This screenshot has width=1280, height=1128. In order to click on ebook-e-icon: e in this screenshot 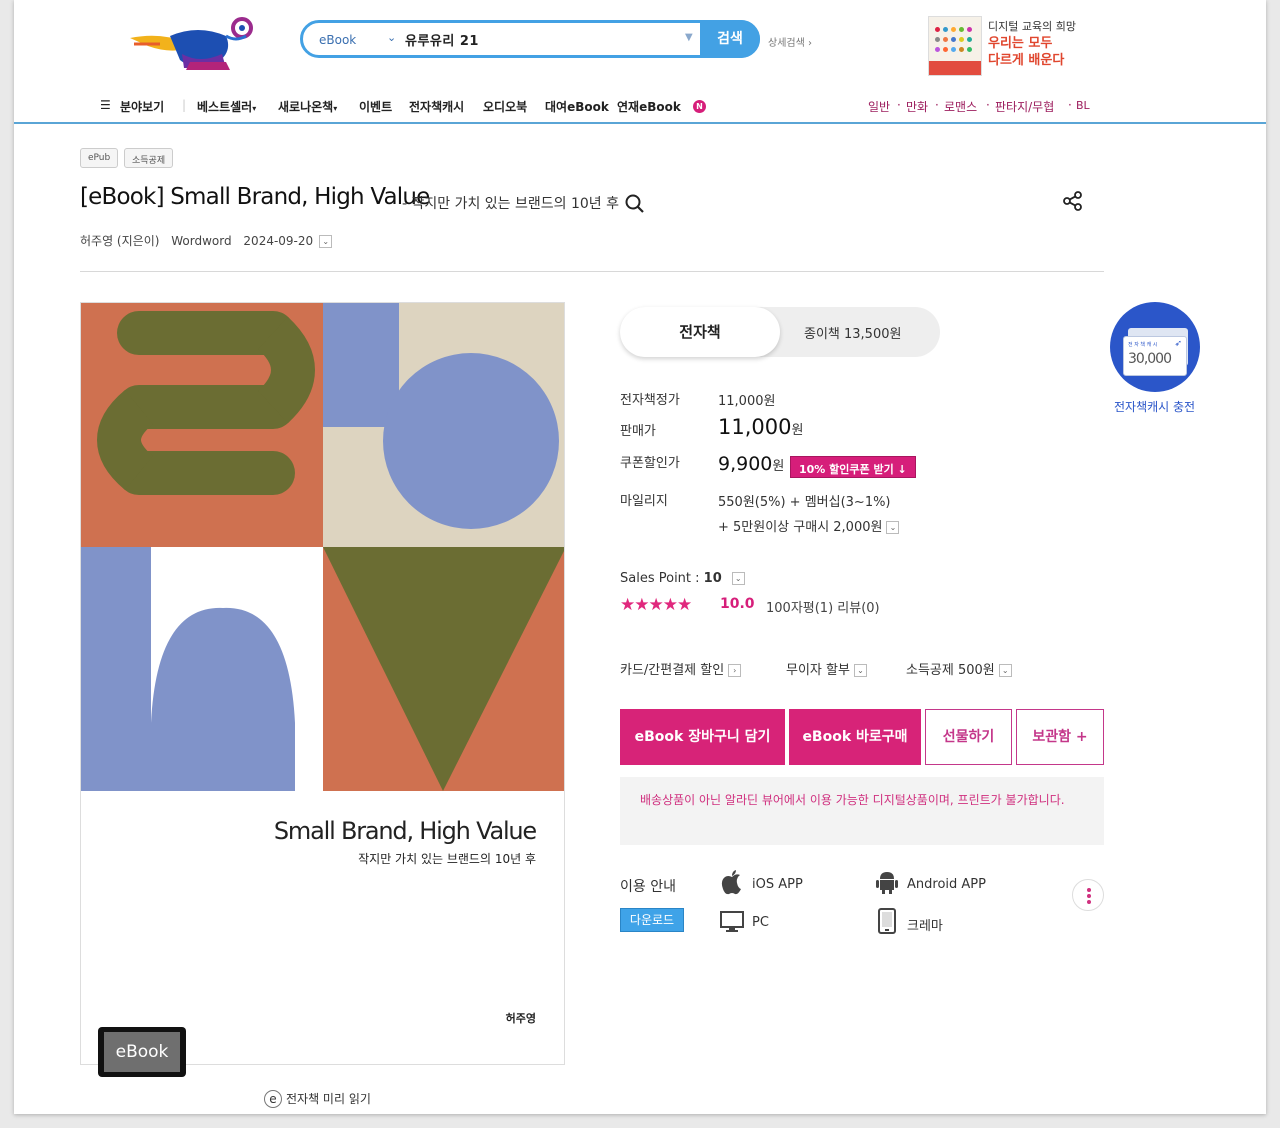, I will do `click(273, 1099)`.